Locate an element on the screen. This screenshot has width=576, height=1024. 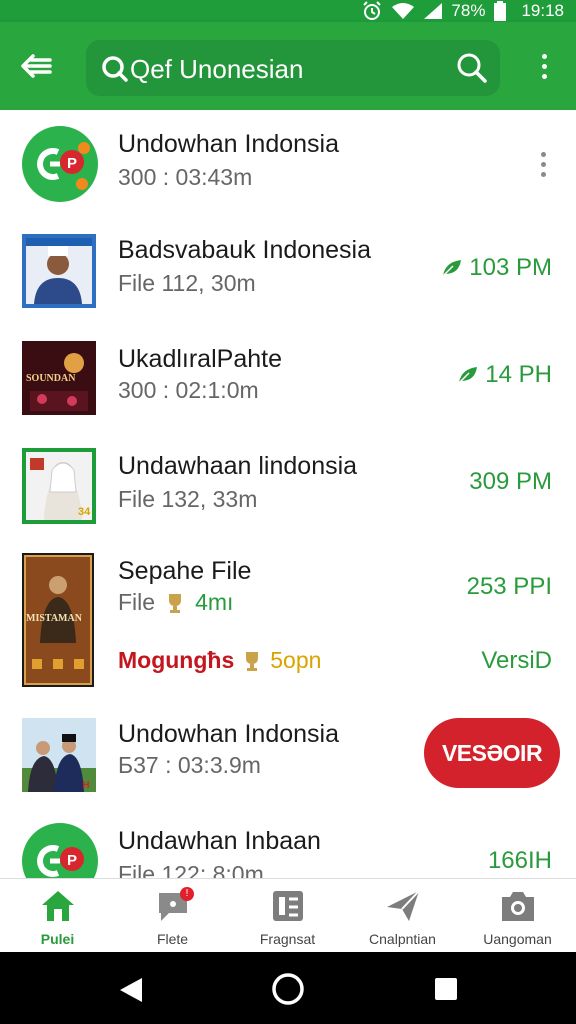
app-bar: Qef Unonesian is located at coordinates (288, 66).